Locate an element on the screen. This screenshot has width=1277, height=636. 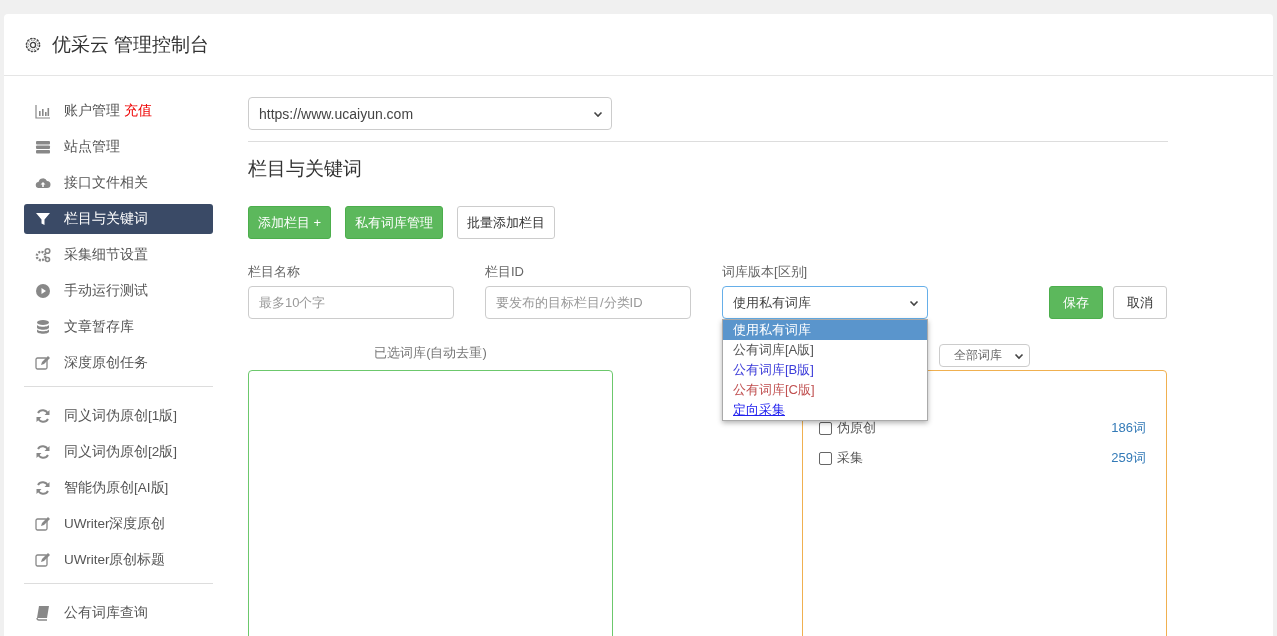
nav-item: 深度原创任务 is located at coordinates (118, 363).